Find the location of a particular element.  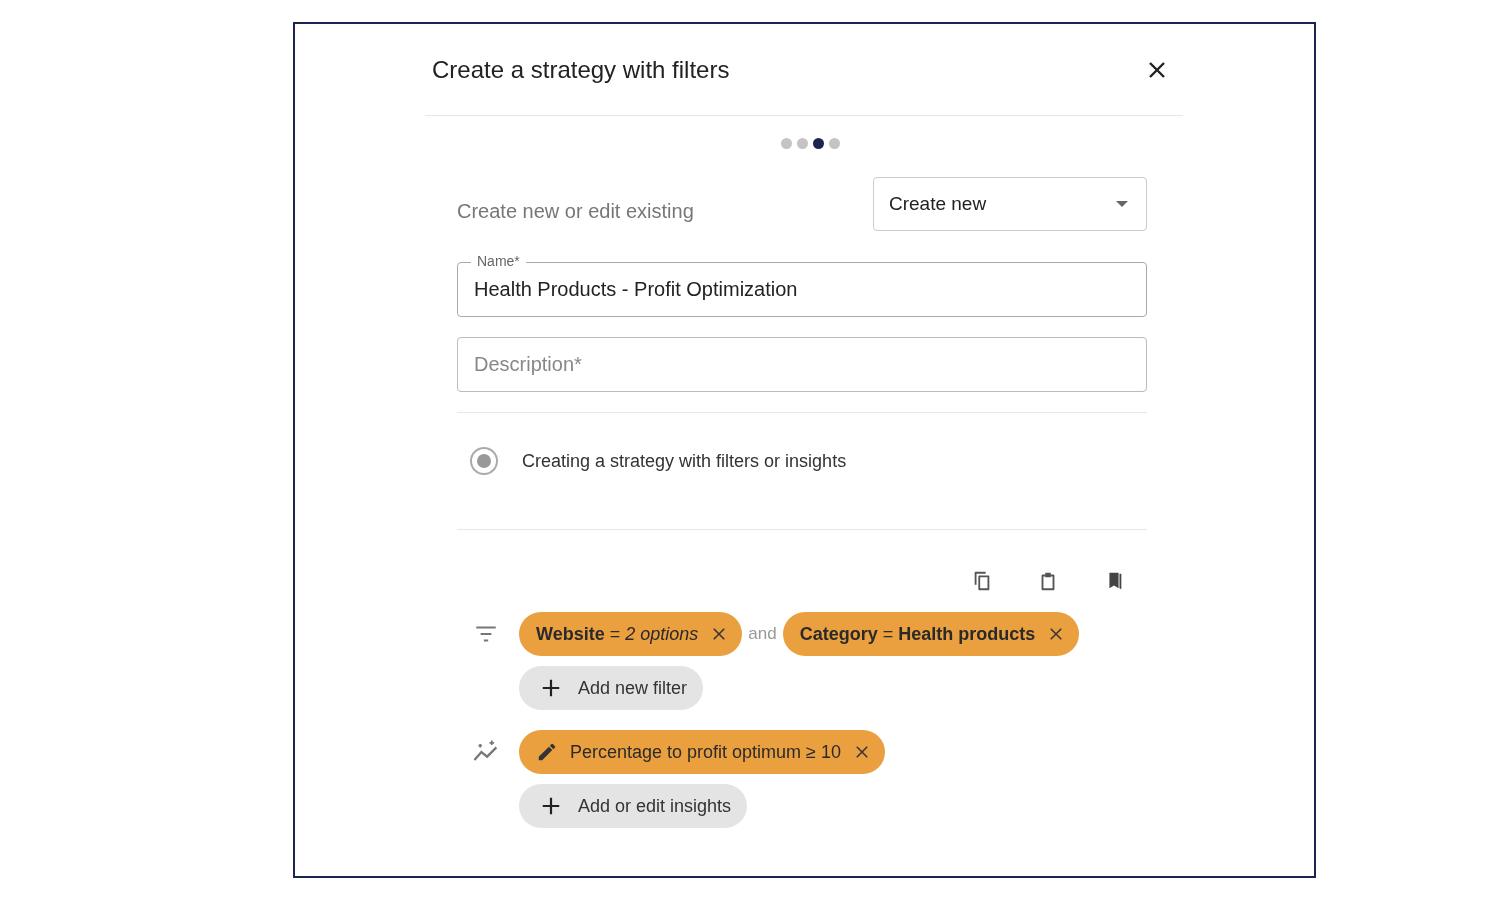

add-insight-button: Add or edit insights is located at coordinates (633, 806).